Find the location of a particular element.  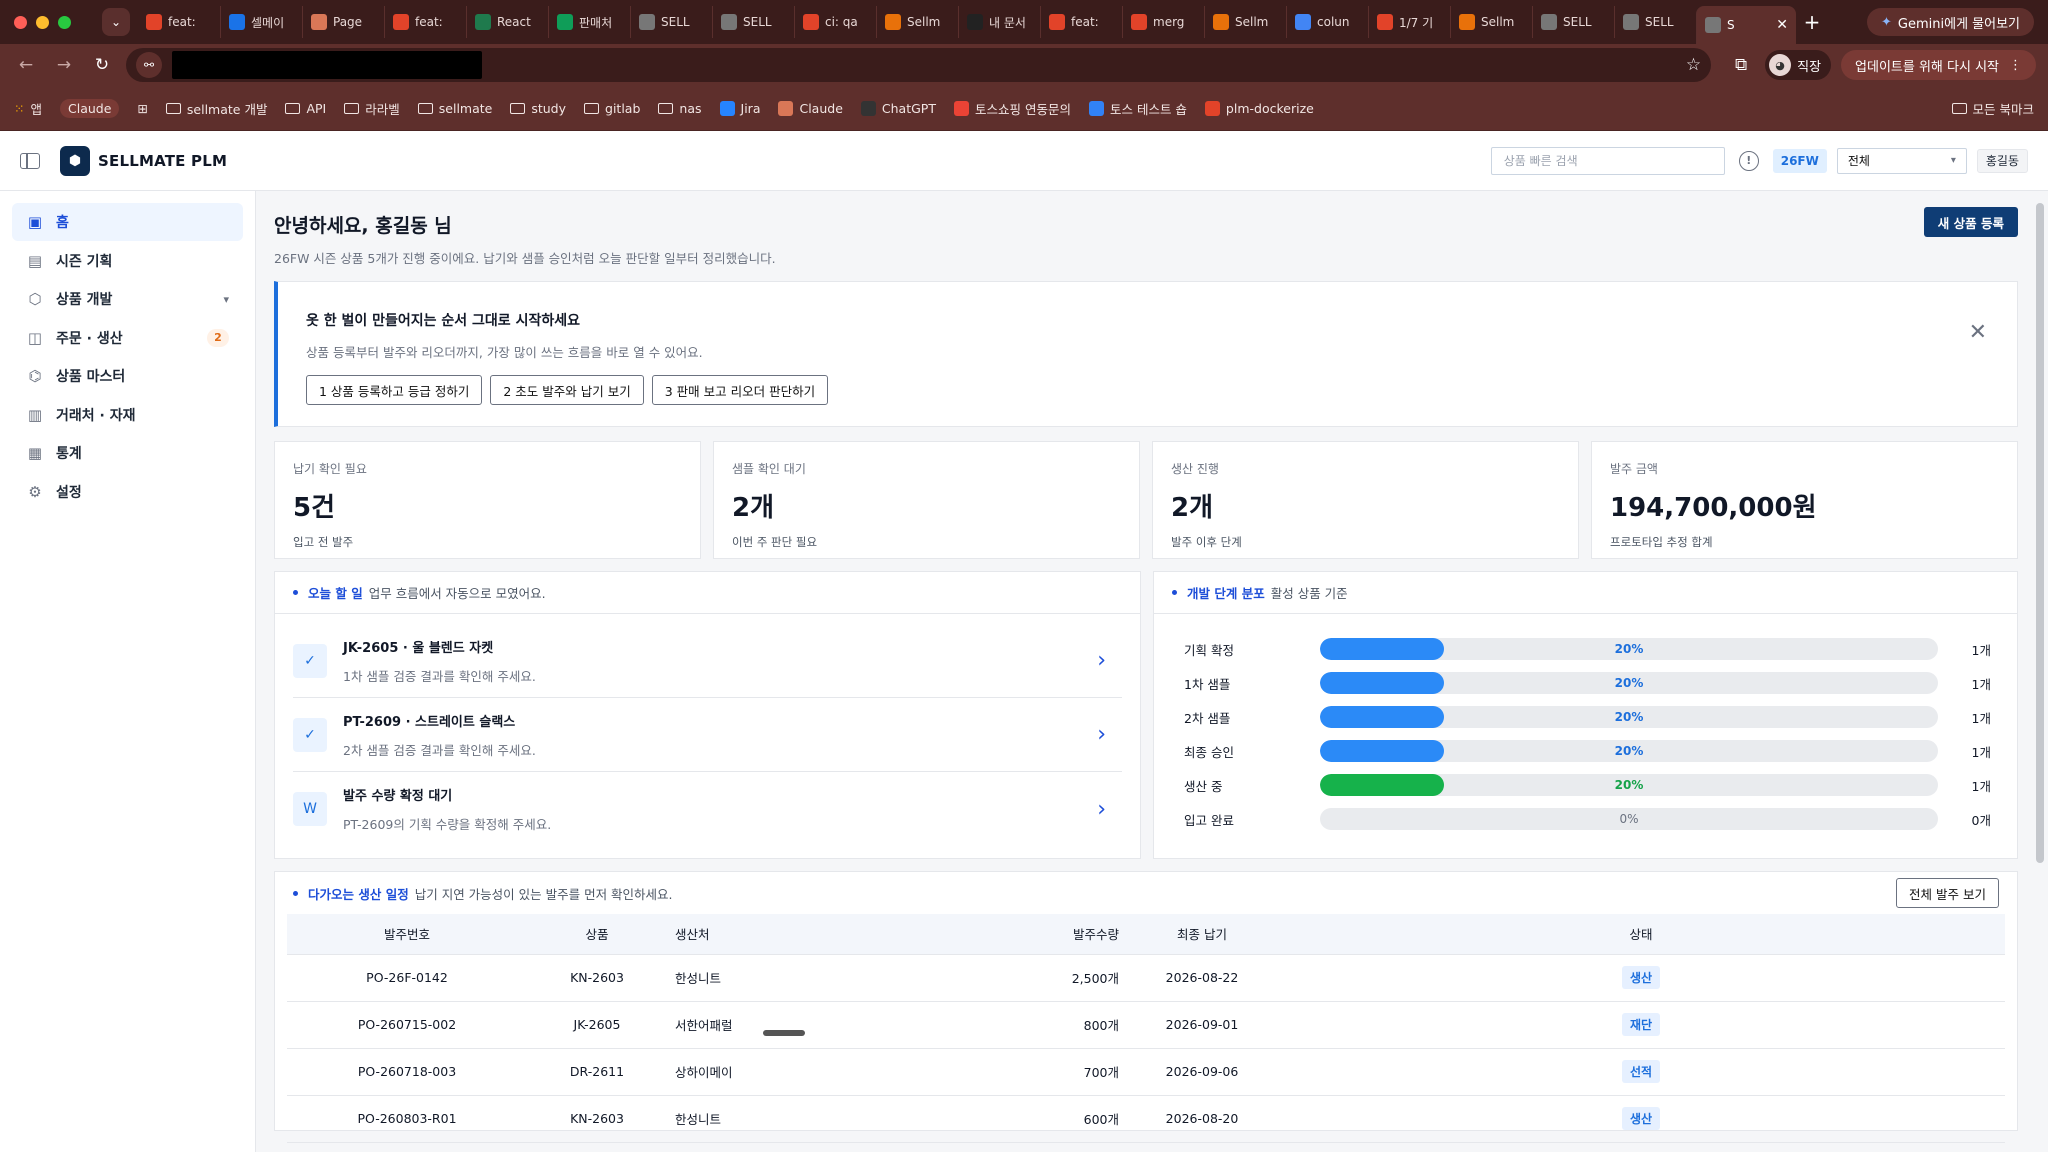

site-settings-icon: ⚯ is located at coordinates (149, 65).